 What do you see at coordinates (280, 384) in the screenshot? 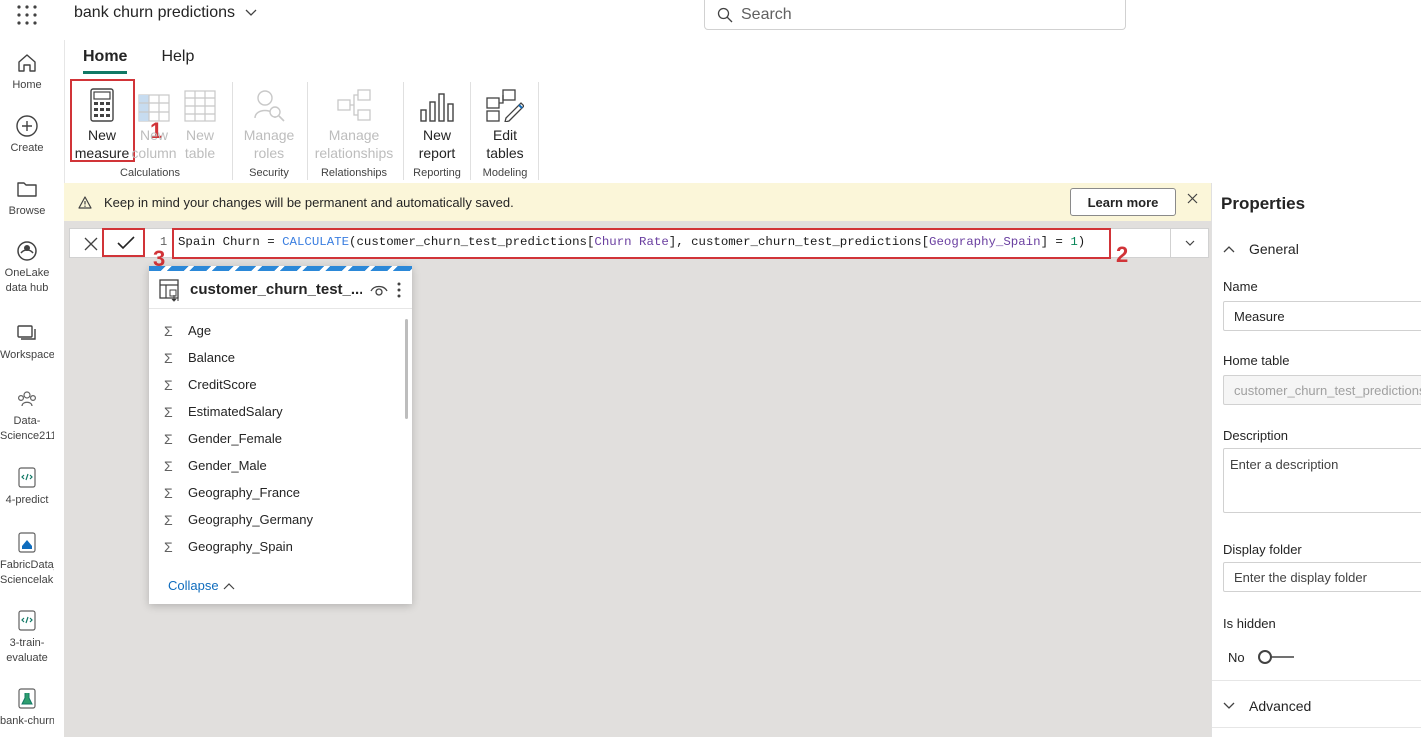
I see `field-item: Σ CreditScore` at bounding box center [280, 384].